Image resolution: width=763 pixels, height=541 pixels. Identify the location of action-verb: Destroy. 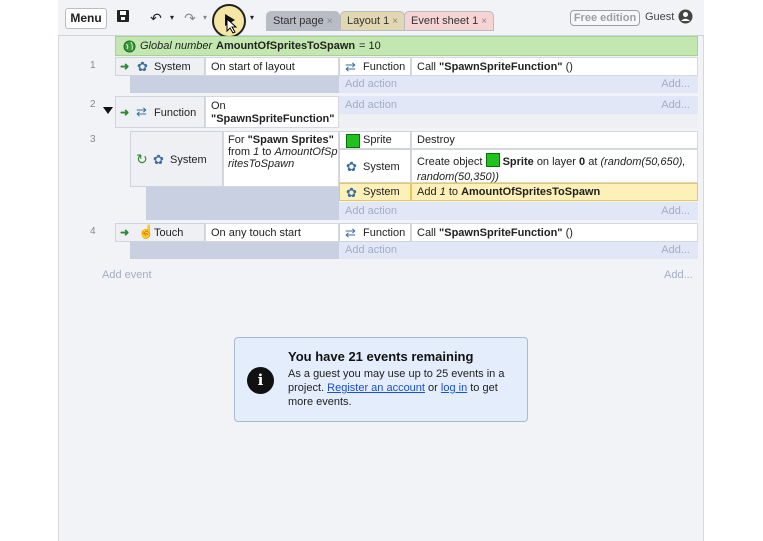
(436, 140).